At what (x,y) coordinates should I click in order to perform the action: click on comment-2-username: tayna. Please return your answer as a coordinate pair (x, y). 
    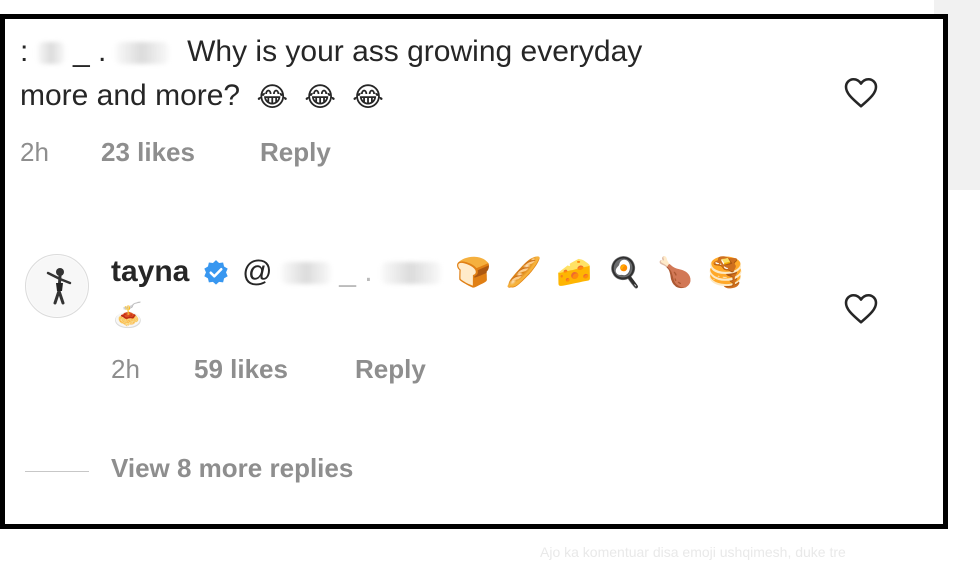
    Looking at the image, I should click on (150, 271).